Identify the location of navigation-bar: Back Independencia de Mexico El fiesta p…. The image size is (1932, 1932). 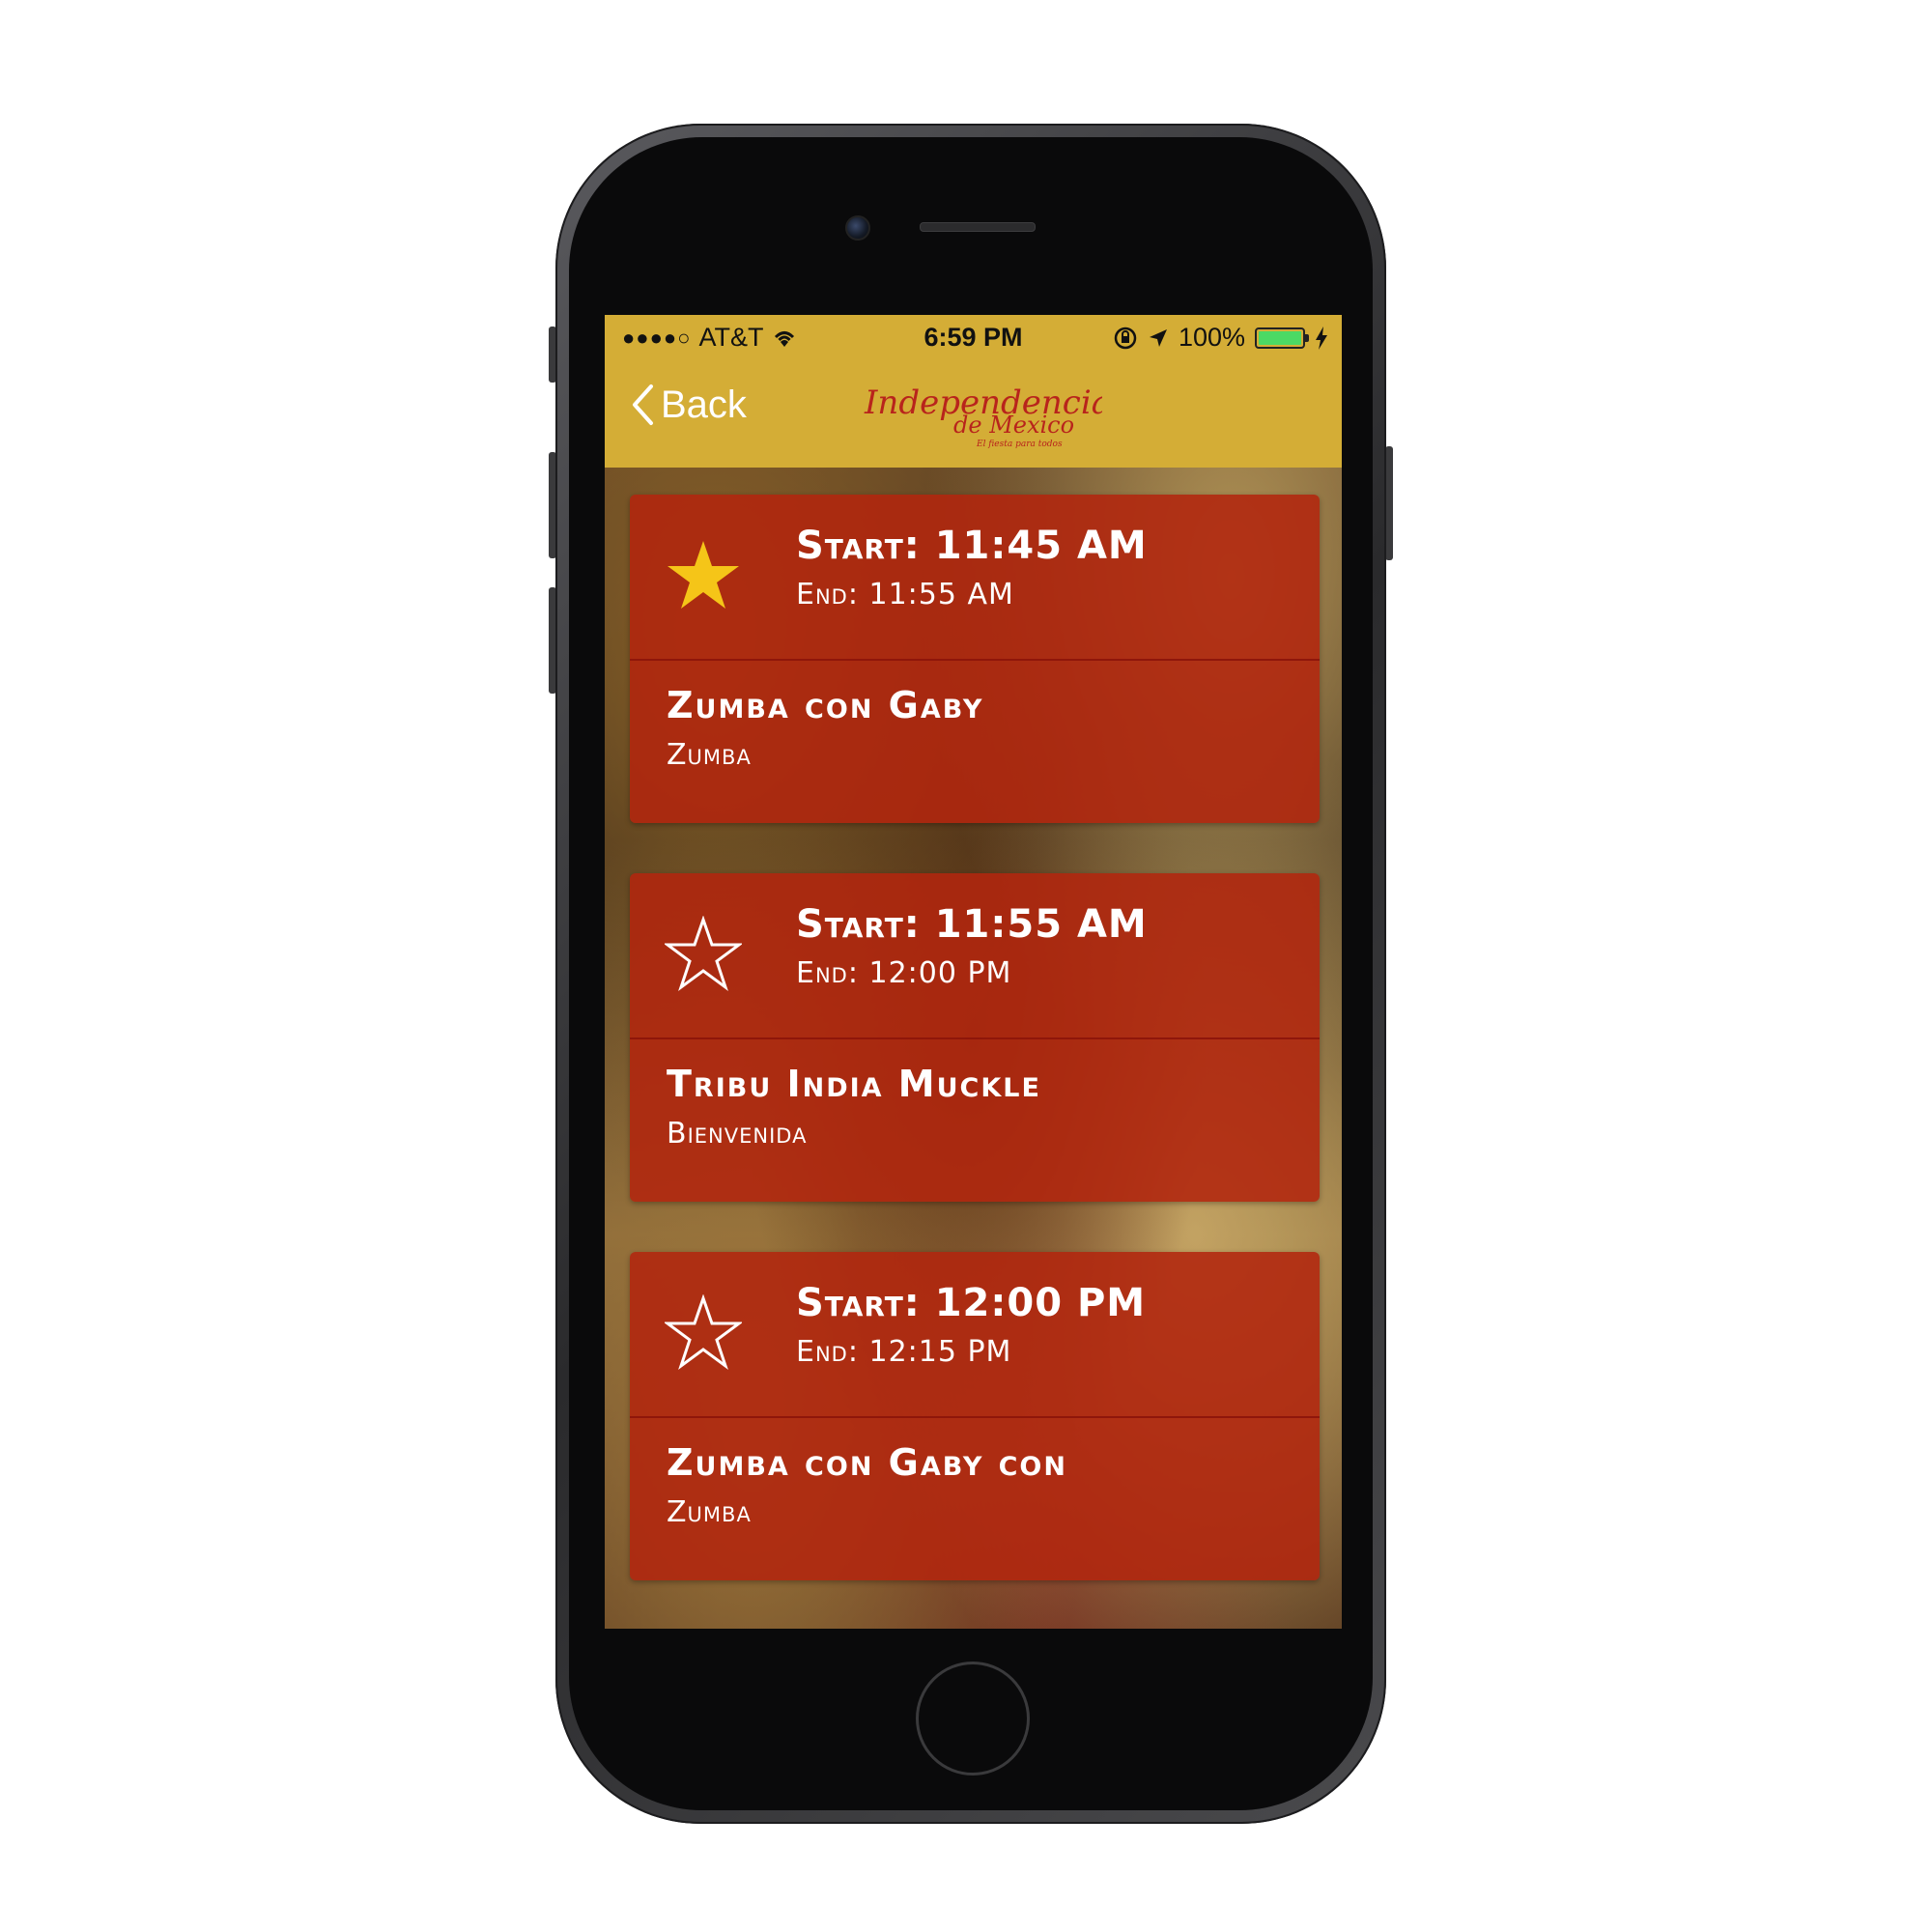
(973, 413).